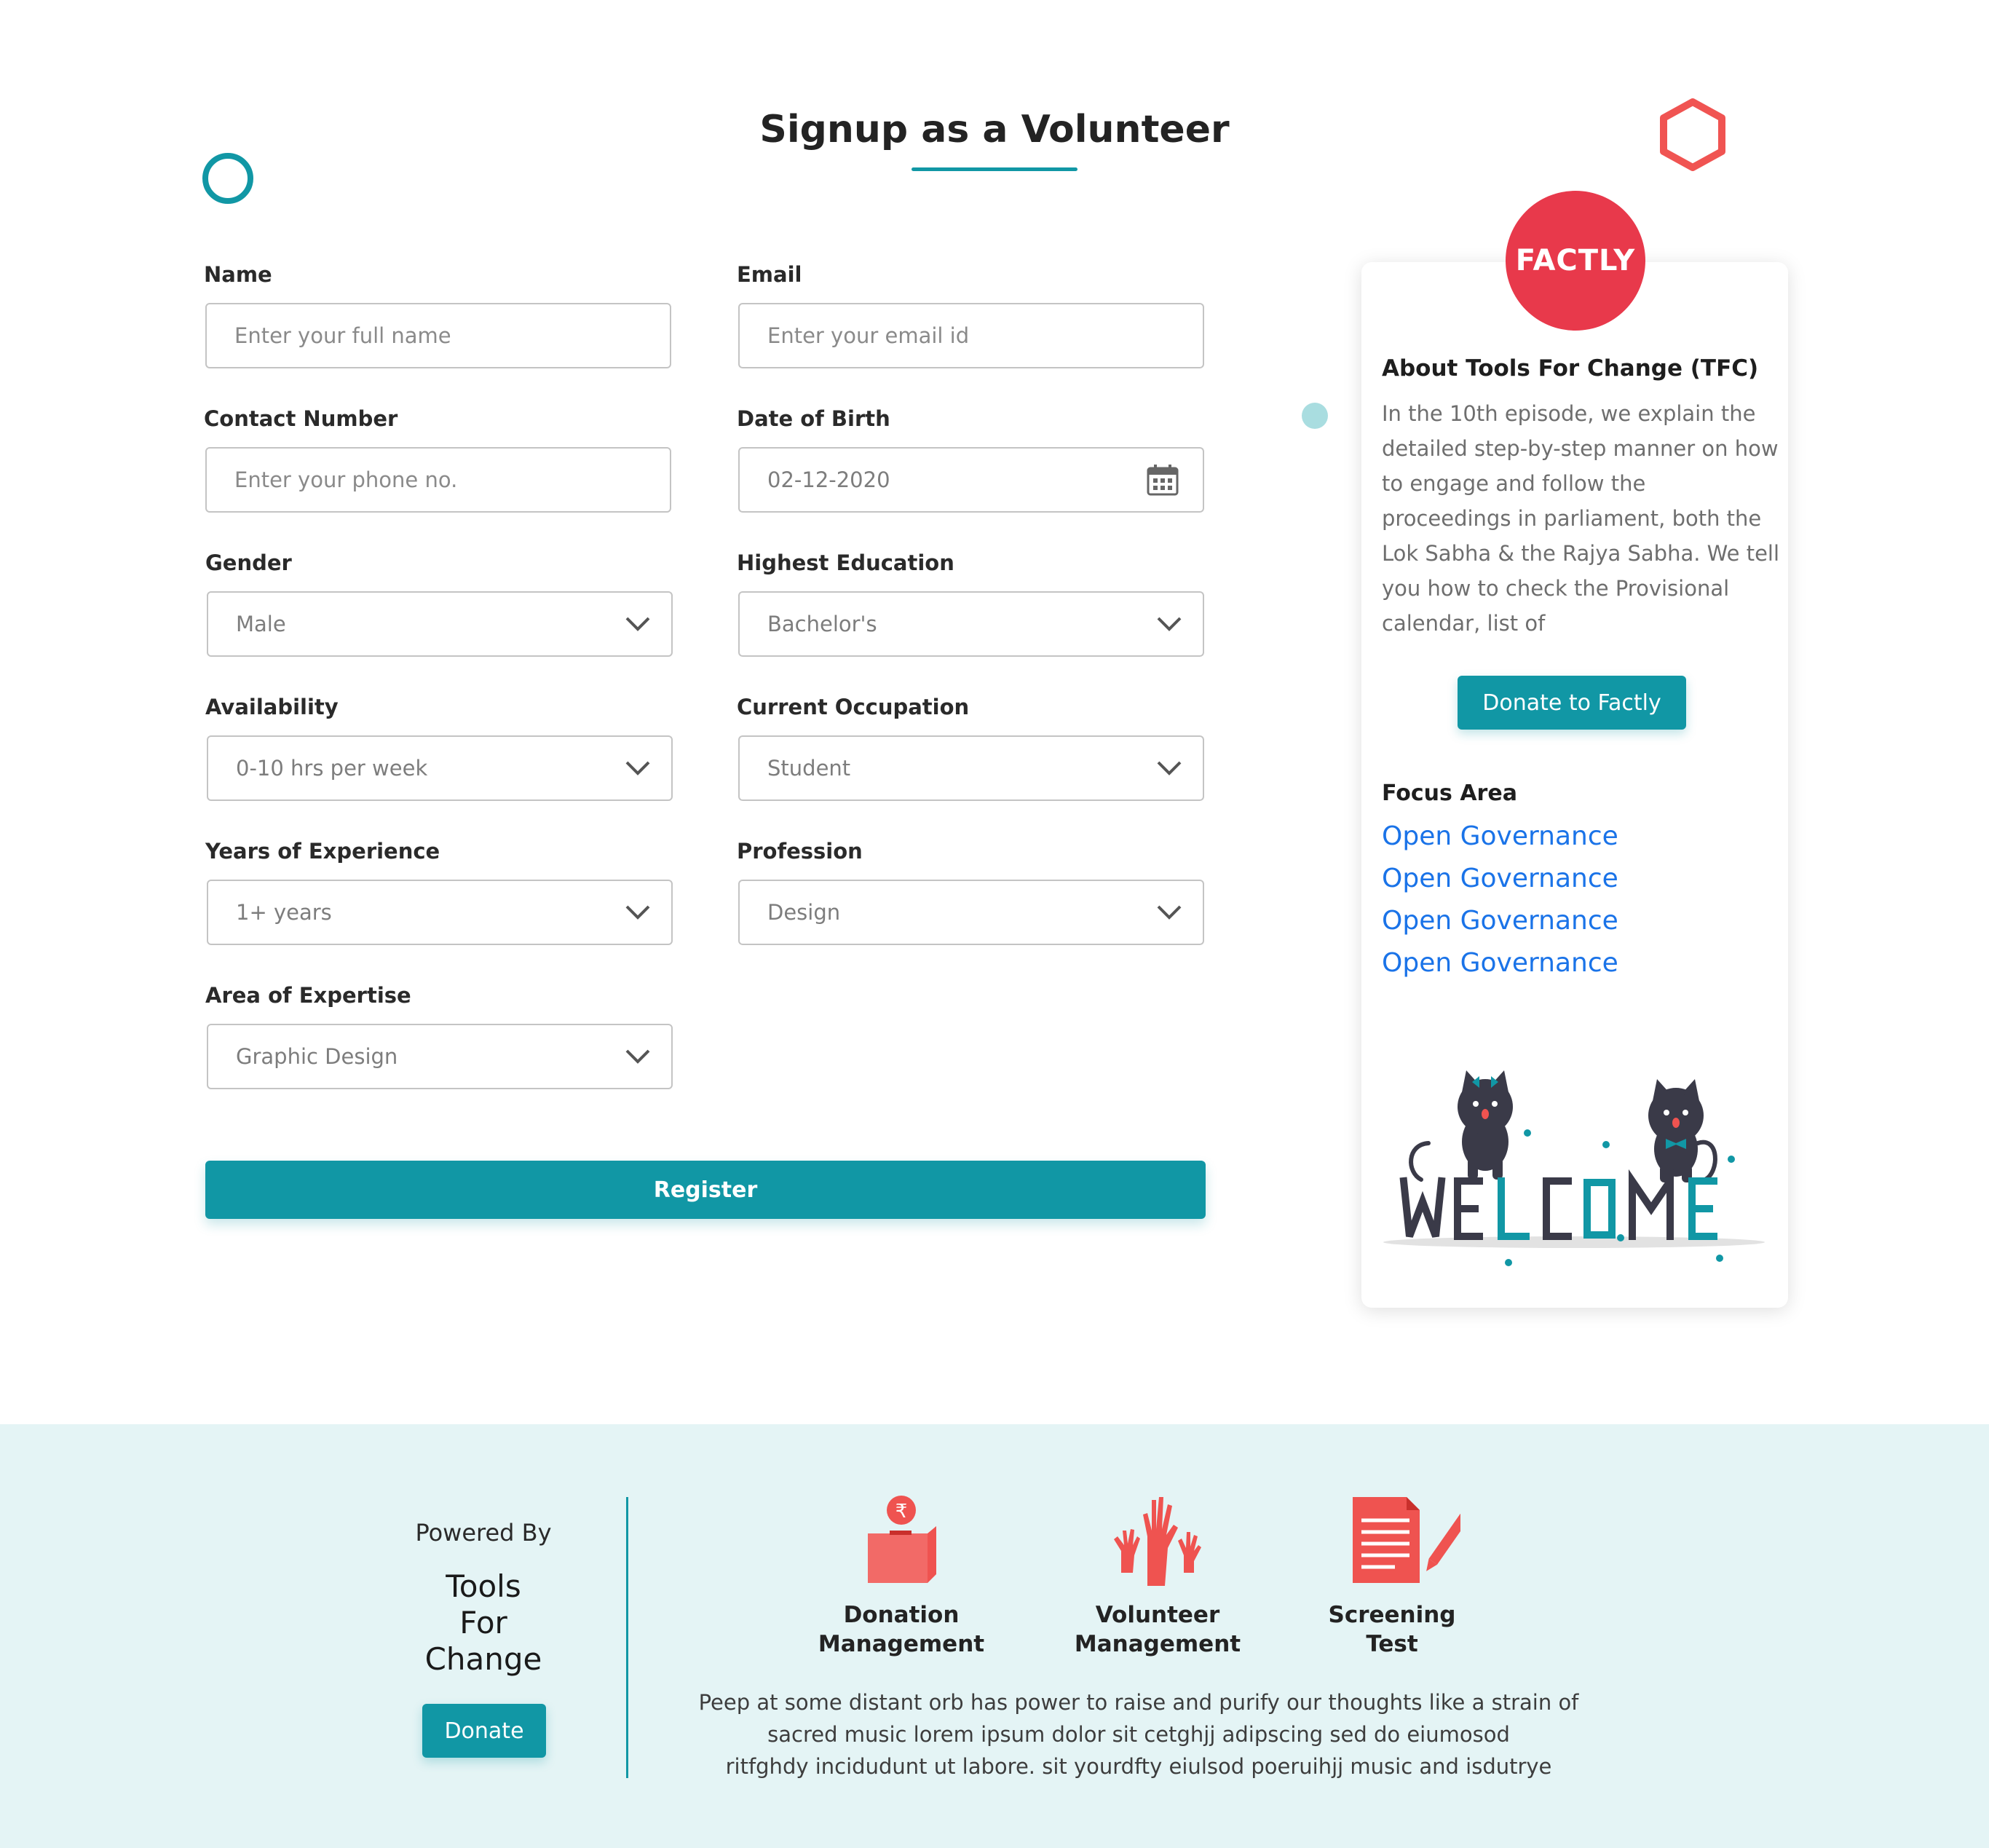 This screenshot has height=1848, width=1989. Describe the element at coordinates (822, 624) in the screenshot. I see `education-value: Bachelor's` at that location.